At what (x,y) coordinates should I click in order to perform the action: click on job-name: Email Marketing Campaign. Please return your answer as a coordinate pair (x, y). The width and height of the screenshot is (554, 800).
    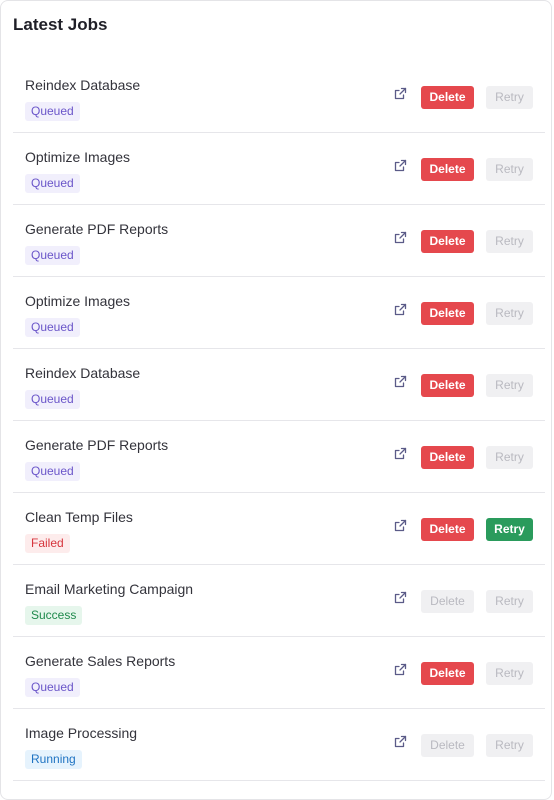
    Looking at the image, I should click on (109, 589).